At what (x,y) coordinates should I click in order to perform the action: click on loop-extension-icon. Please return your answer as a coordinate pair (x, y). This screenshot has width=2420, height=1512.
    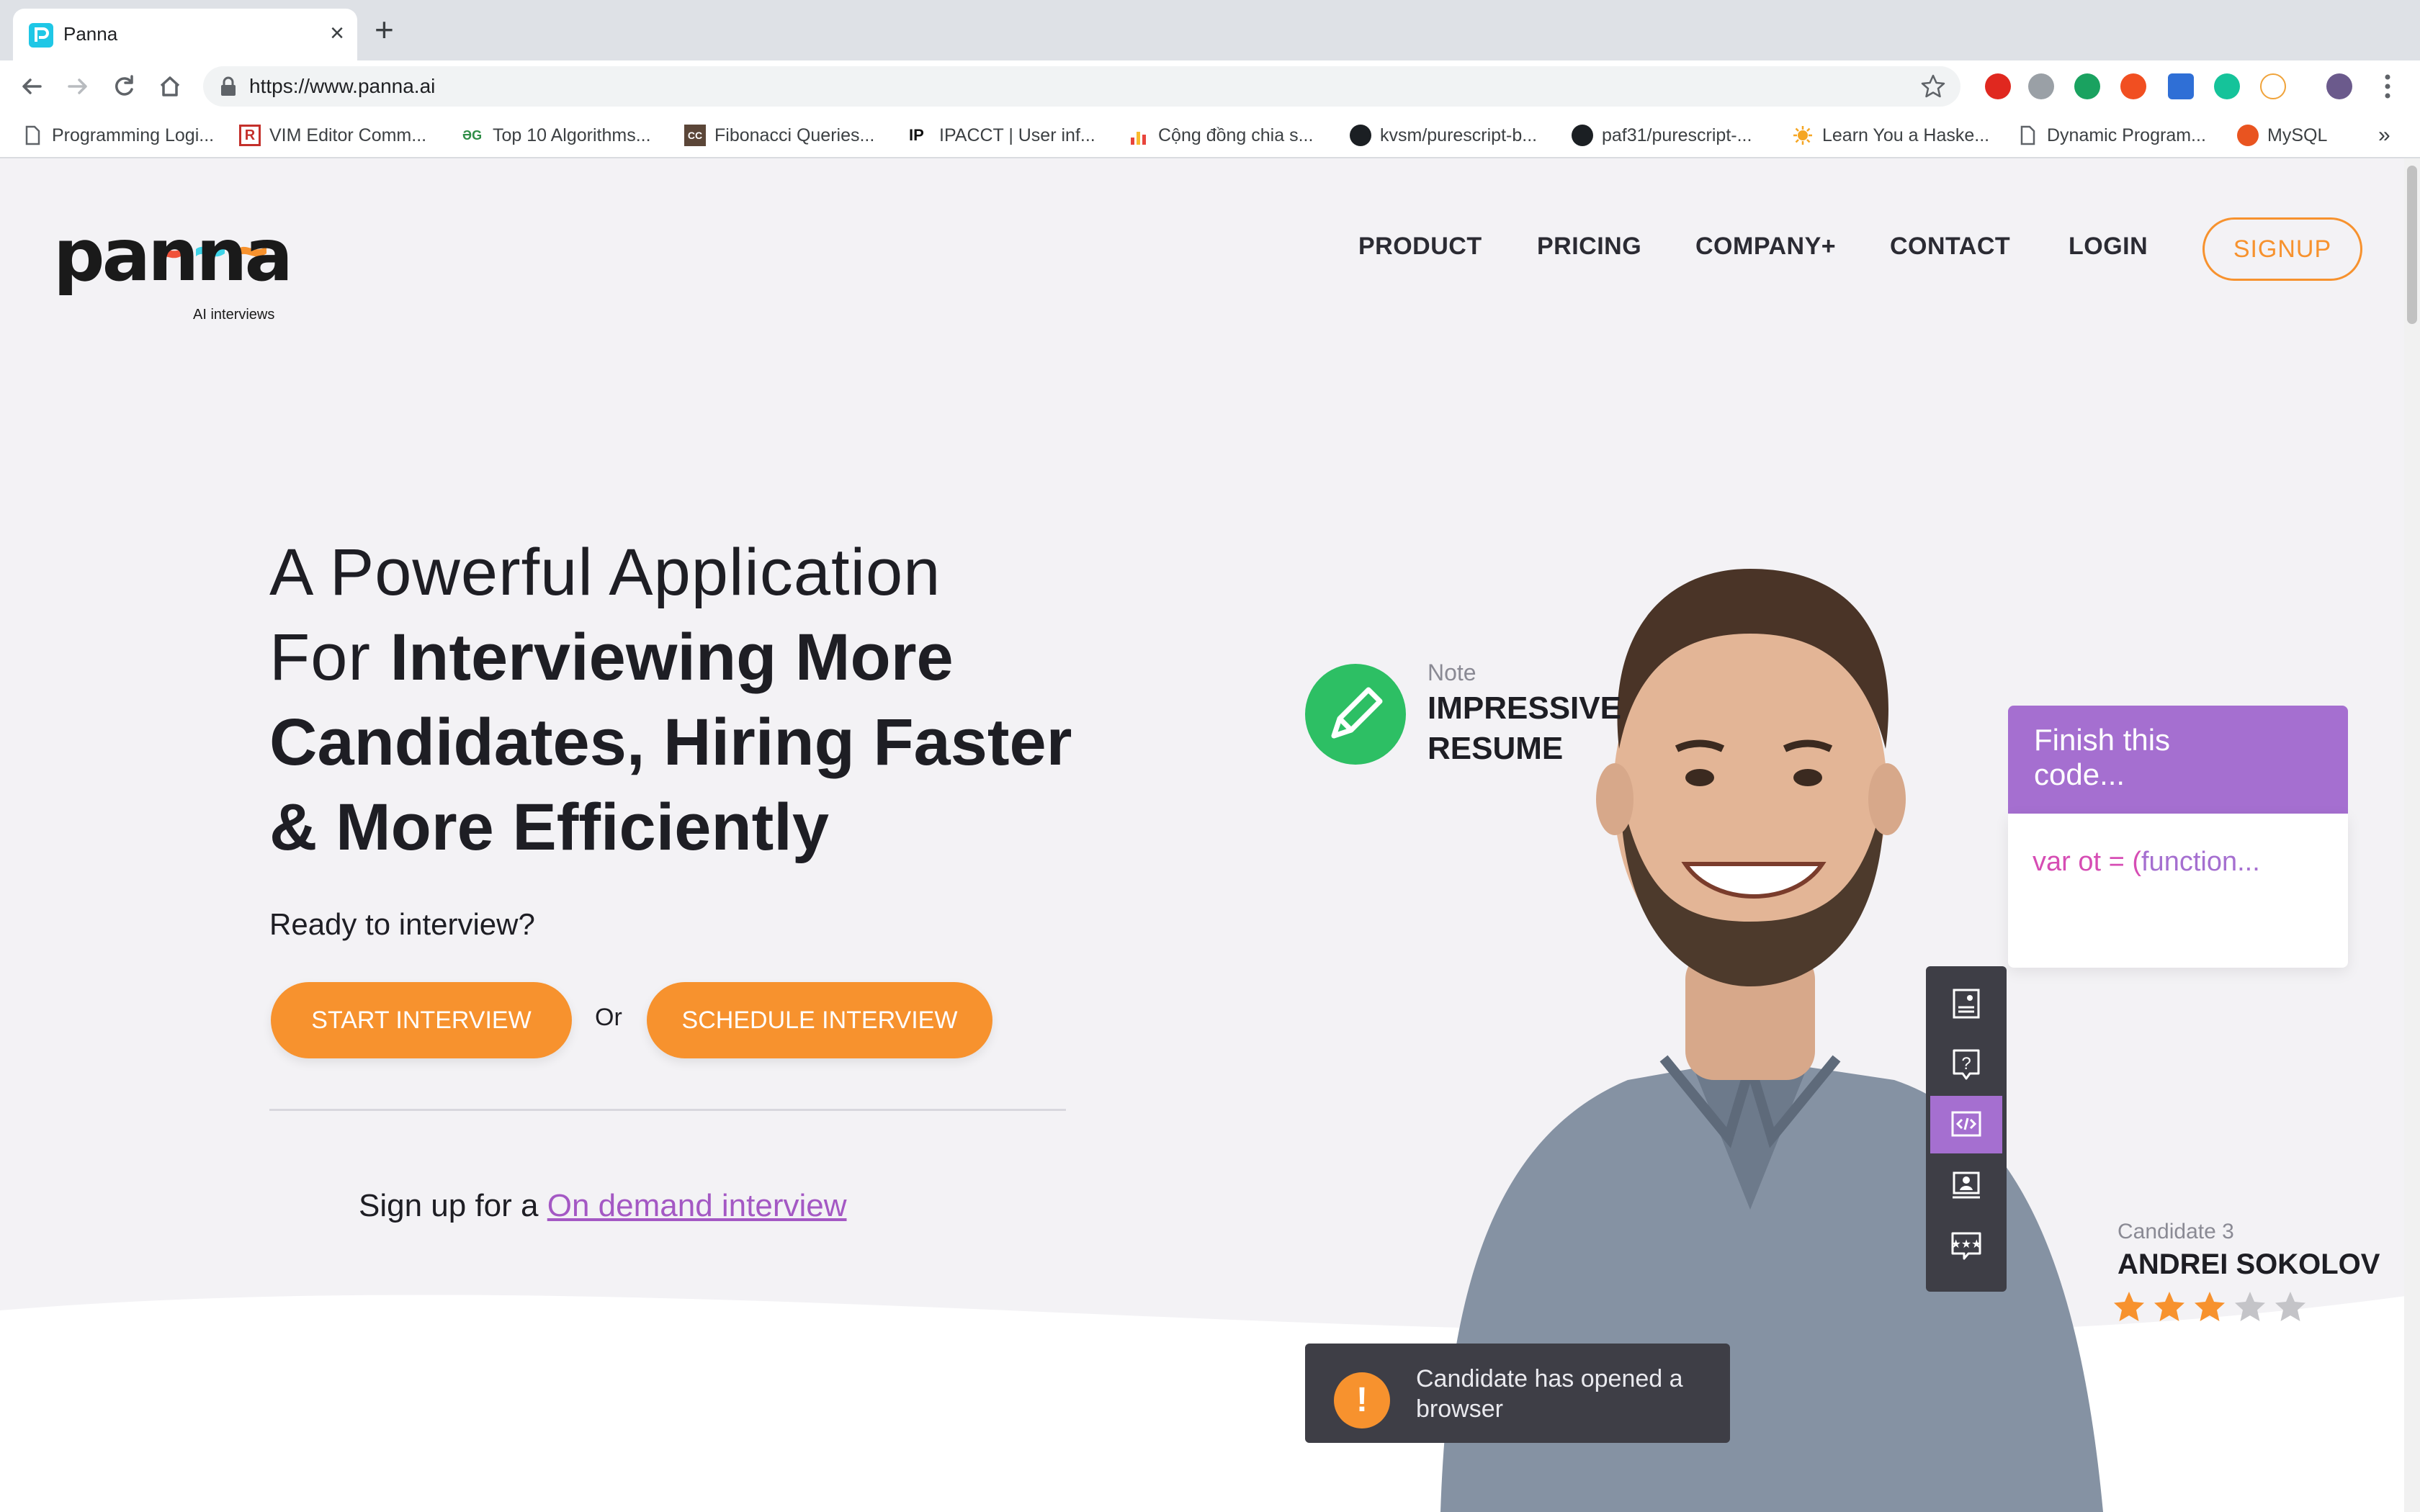
    Looking at the image, I should click on (2133, 86).